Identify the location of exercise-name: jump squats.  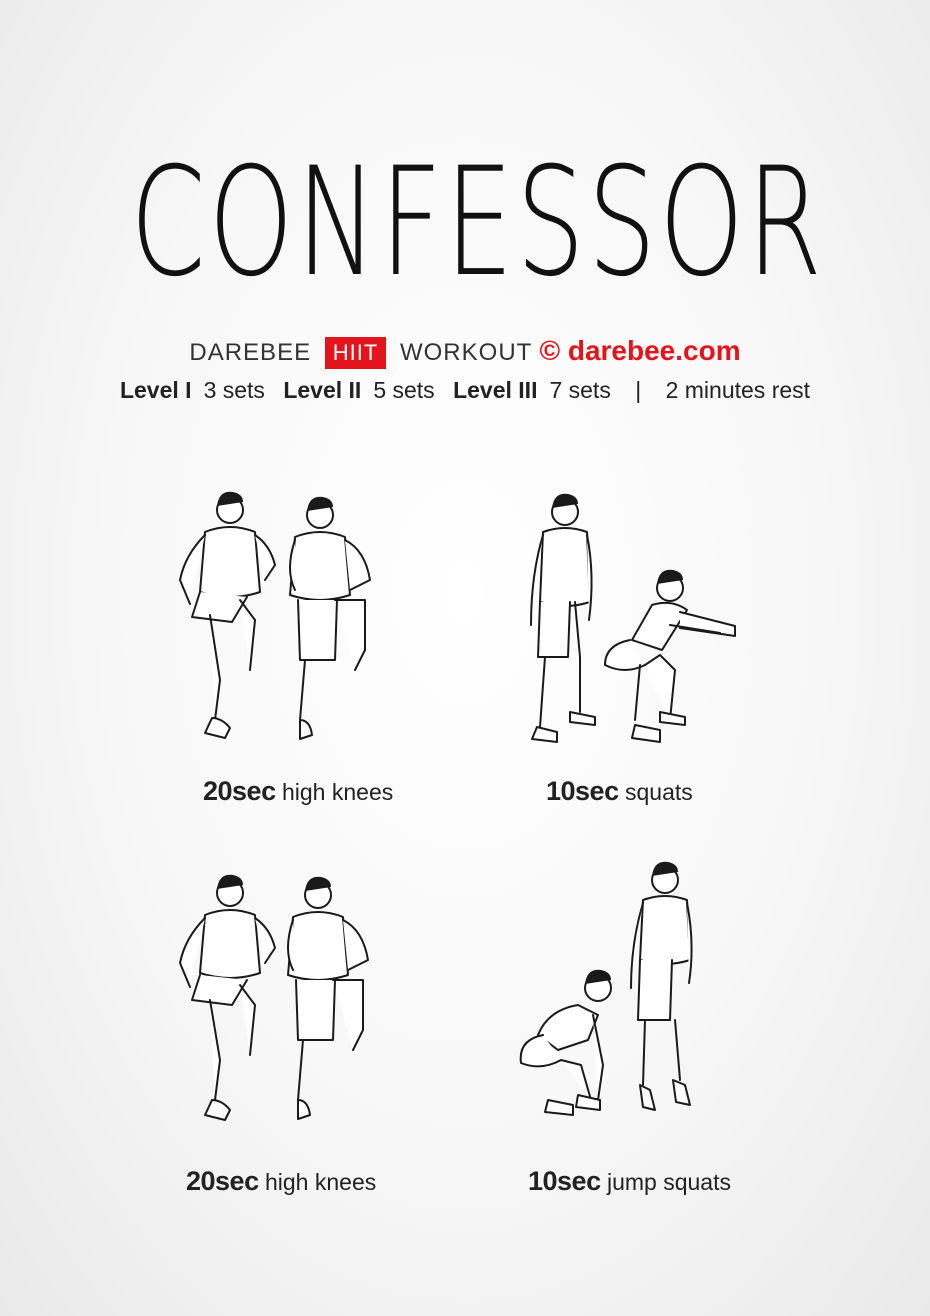
(668, 1182).